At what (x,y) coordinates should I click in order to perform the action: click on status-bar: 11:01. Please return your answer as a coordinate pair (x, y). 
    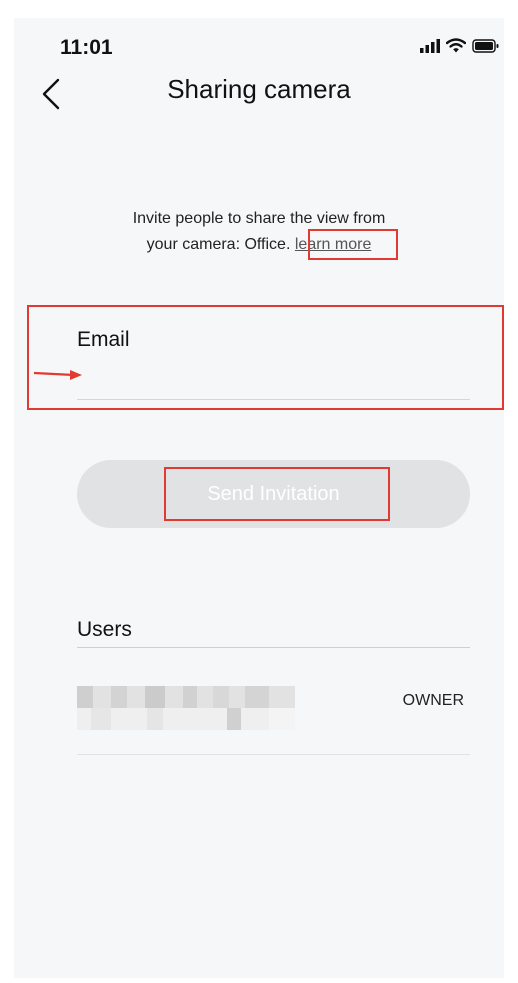
    Looking at the image, I should click on (259, 40).